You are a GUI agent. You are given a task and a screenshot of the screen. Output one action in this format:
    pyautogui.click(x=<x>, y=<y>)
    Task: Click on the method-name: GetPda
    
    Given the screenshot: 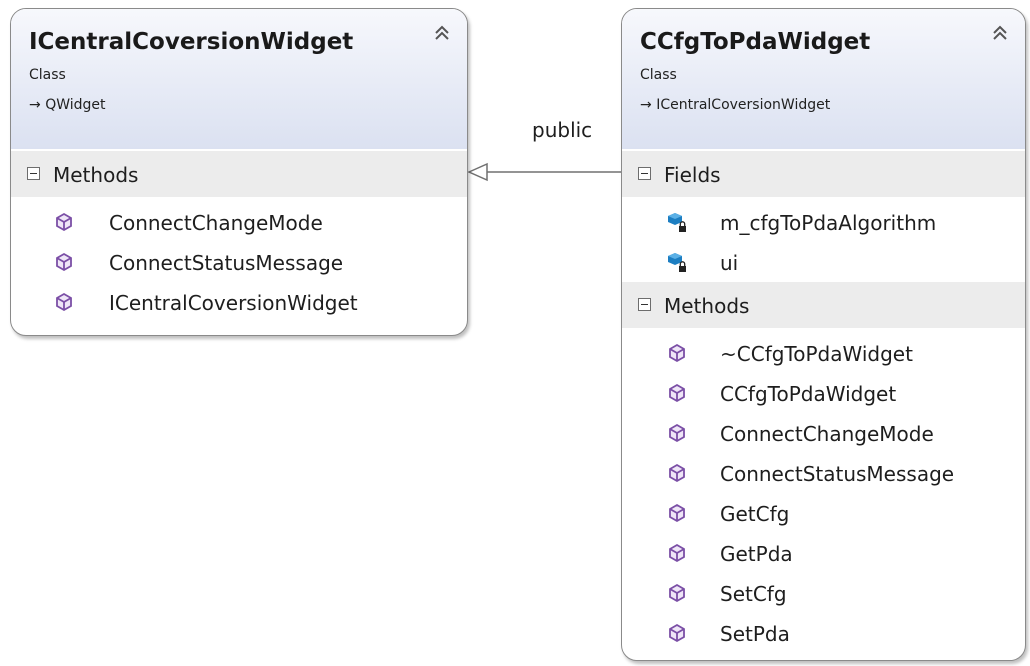 What is the action you would take?
    pyautogui.click(x=756, y=554)
    